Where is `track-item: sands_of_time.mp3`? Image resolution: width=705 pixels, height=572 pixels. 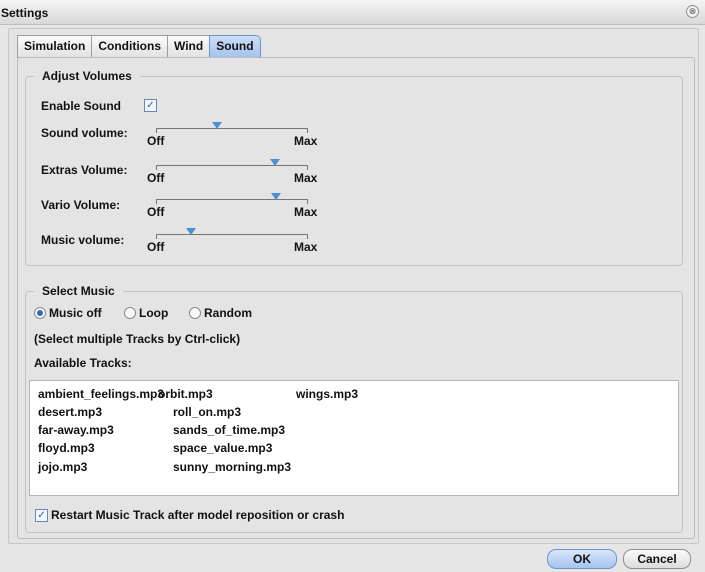
track-item: sands_of_time.mp3 is located at coordinates (229, 430).